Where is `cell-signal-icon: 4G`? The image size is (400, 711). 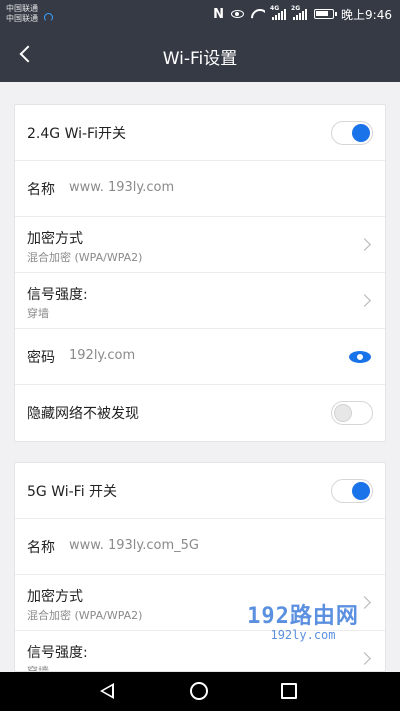 cell-signal-icon: 4G is located at coordinates (278, 12).